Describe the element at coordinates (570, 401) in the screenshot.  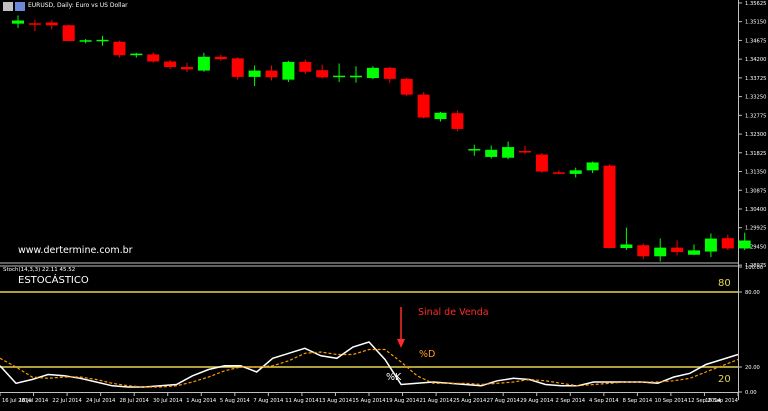
I see `time-tick-label: 2 Sep 2014` at that location.